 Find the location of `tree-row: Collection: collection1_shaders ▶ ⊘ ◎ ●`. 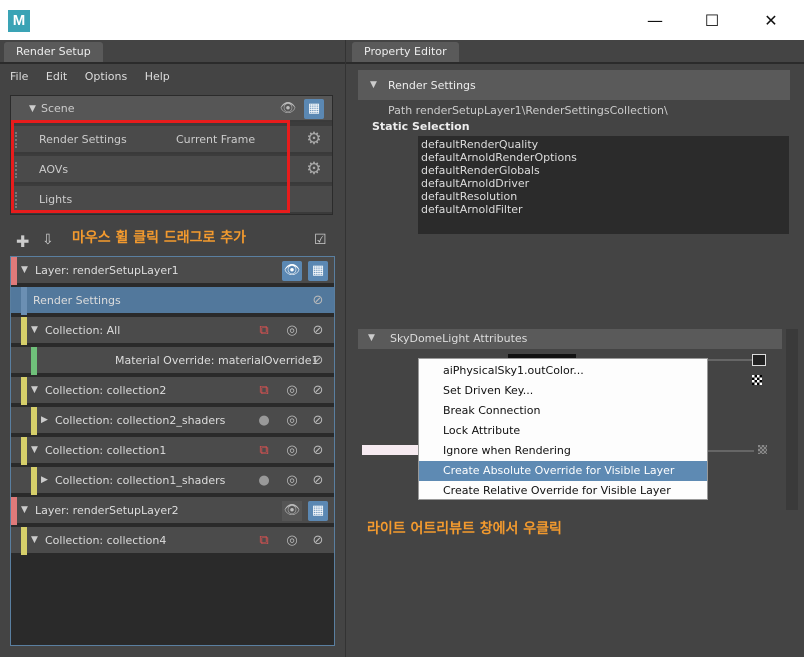

tree-row: Collection: collection1_shaders ▶ ⊘ ◎ ● is located at coordinates (172, 481).